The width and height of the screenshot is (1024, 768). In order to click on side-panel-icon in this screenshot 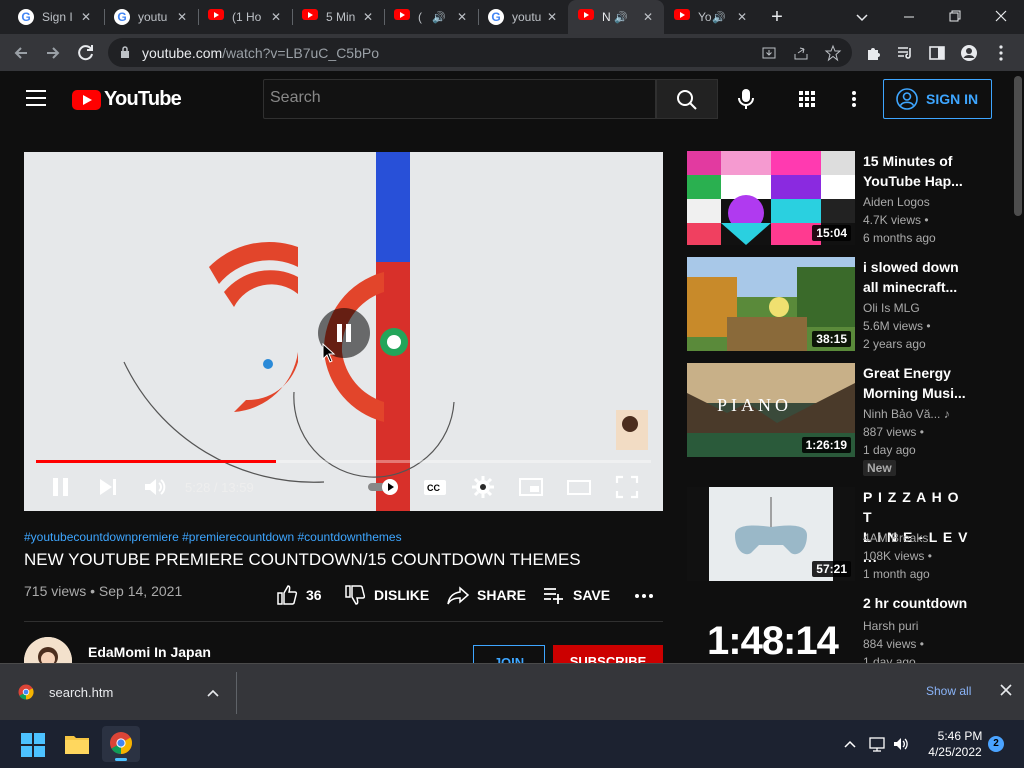, I will do `click(937, 53)`.